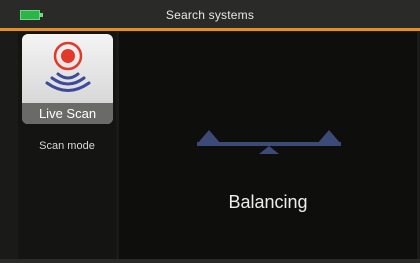 The height and width of the screenshot is (263, 420). Describe the element at coordinates (210, 261) in the screenshot. I see `bottom-bezel` at that location.